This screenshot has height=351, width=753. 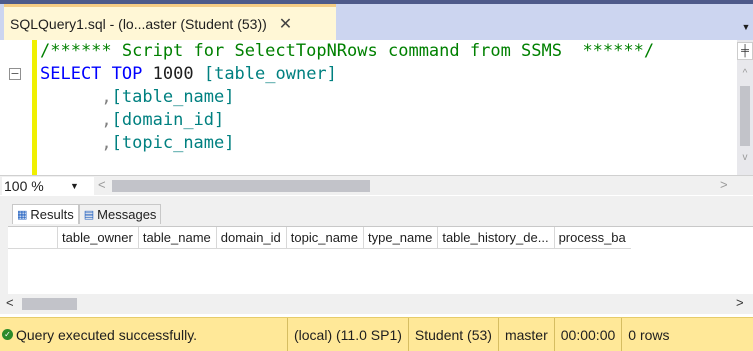 I want to click on code-line: ,[domain_id], so click(x=347, y=120).